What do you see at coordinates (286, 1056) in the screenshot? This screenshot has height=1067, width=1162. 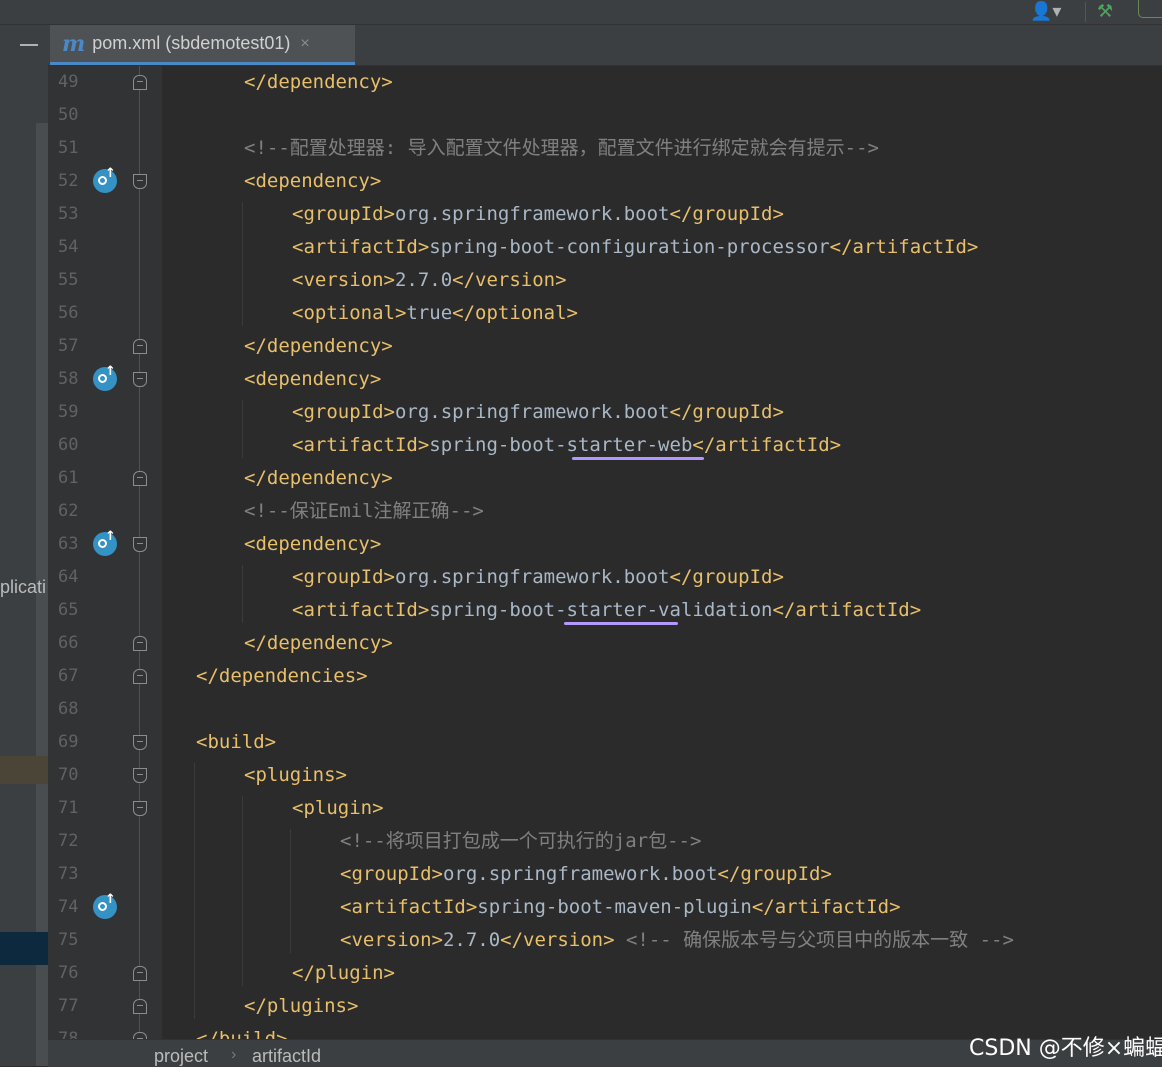 I see `breadcrumb-item-artifactid: artifactId` at bounding box center [286, 1056].